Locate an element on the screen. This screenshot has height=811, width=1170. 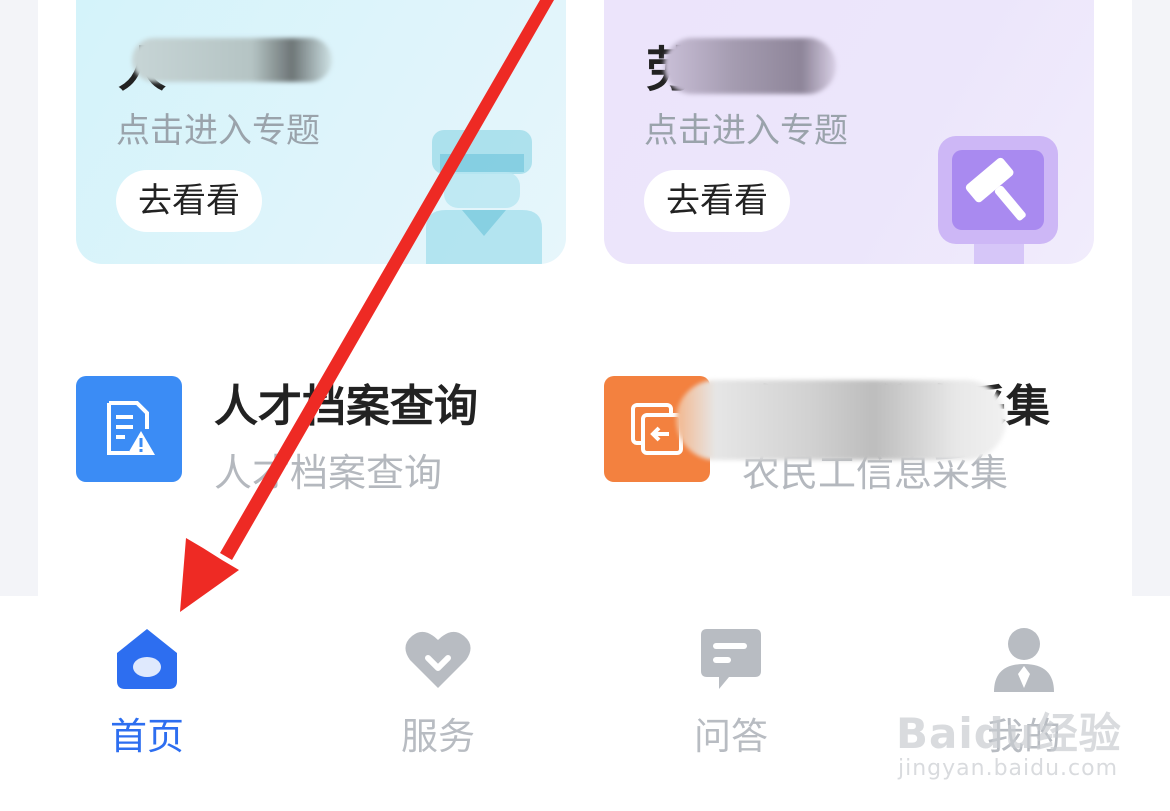
baidu-watermark: Baidu经验 jingyan.baidu.com is located at coordinates (1009, 740).